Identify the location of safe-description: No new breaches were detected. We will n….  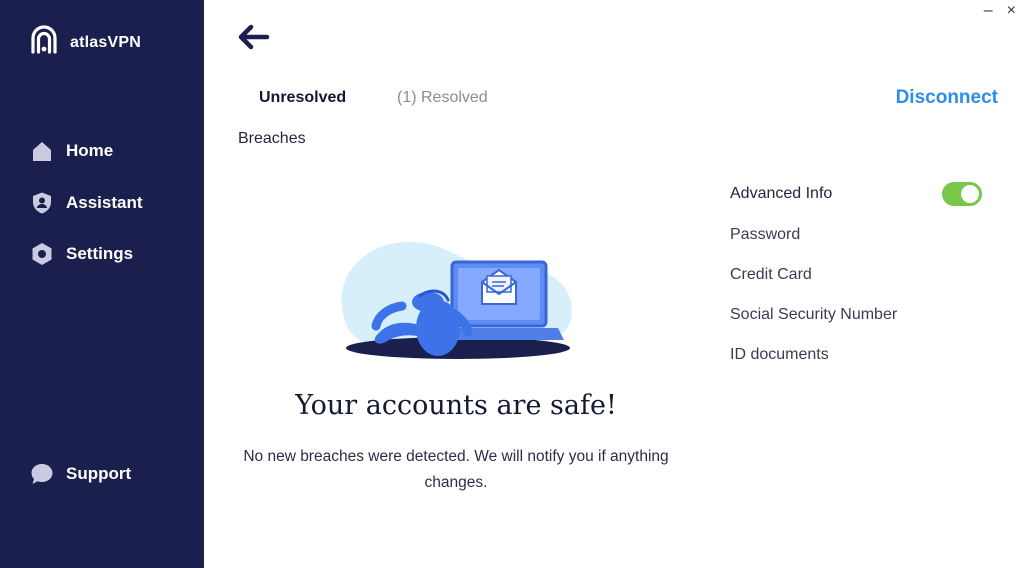
(456, 469).